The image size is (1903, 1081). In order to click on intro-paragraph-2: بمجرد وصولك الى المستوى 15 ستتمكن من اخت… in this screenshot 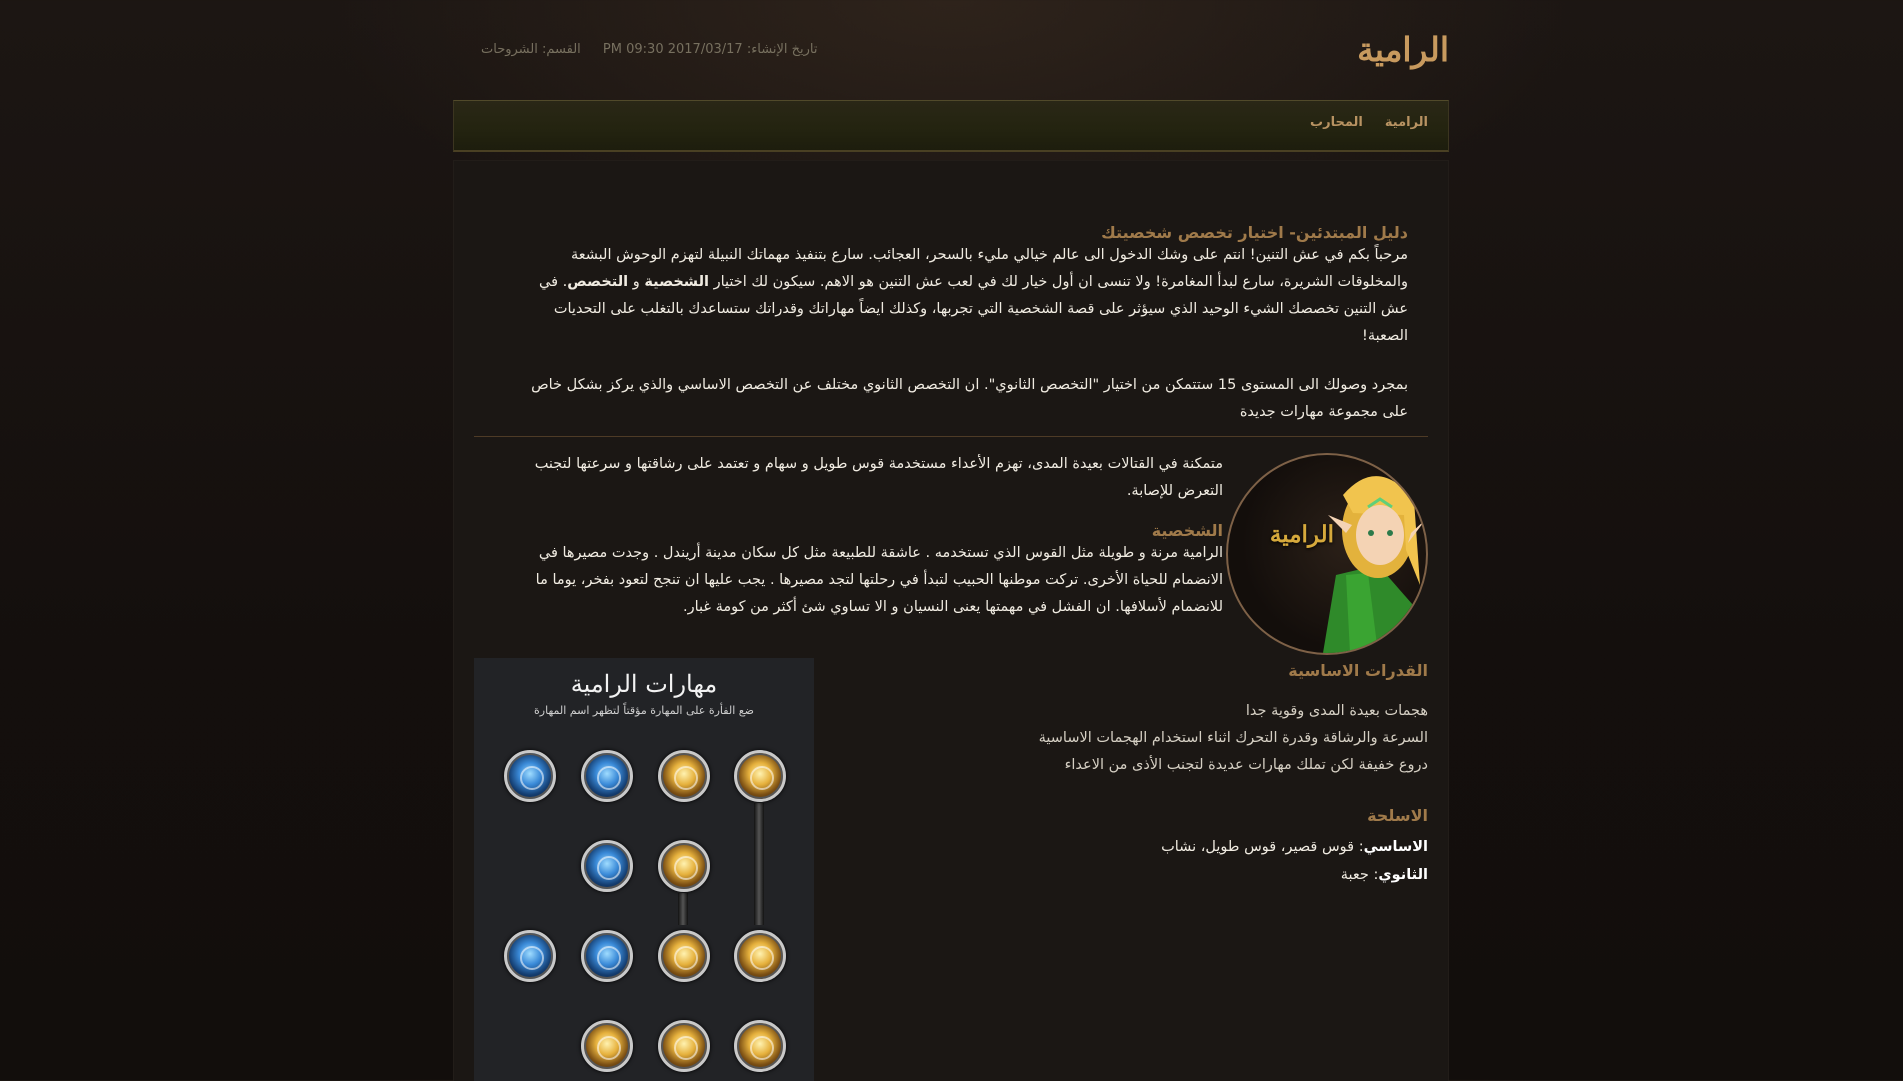, I will do `click(969, 398)`.